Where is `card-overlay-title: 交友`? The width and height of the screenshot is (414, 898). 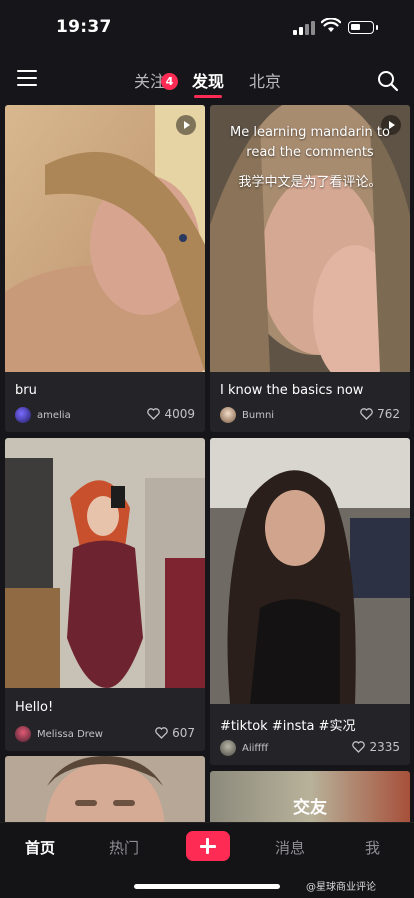 card-overlay-title: 交友 is located at coordinates (310, 808).